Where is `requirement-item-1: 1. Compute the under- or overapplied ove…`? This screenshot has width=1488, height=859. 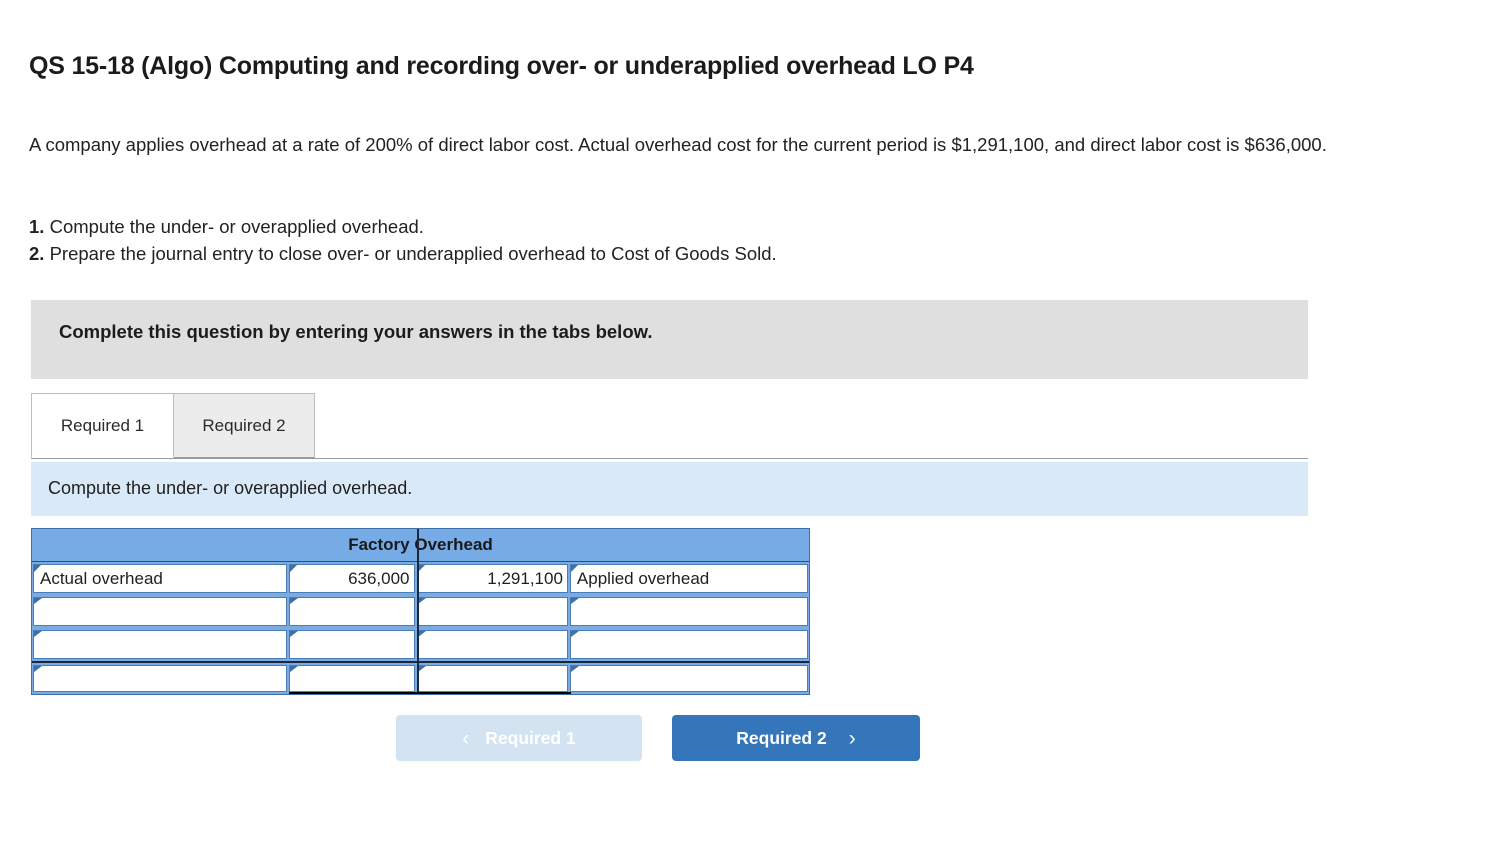
requirement-item-1: 1. Compute the under- or overapplied ove… is located at coordinates (629, 226).